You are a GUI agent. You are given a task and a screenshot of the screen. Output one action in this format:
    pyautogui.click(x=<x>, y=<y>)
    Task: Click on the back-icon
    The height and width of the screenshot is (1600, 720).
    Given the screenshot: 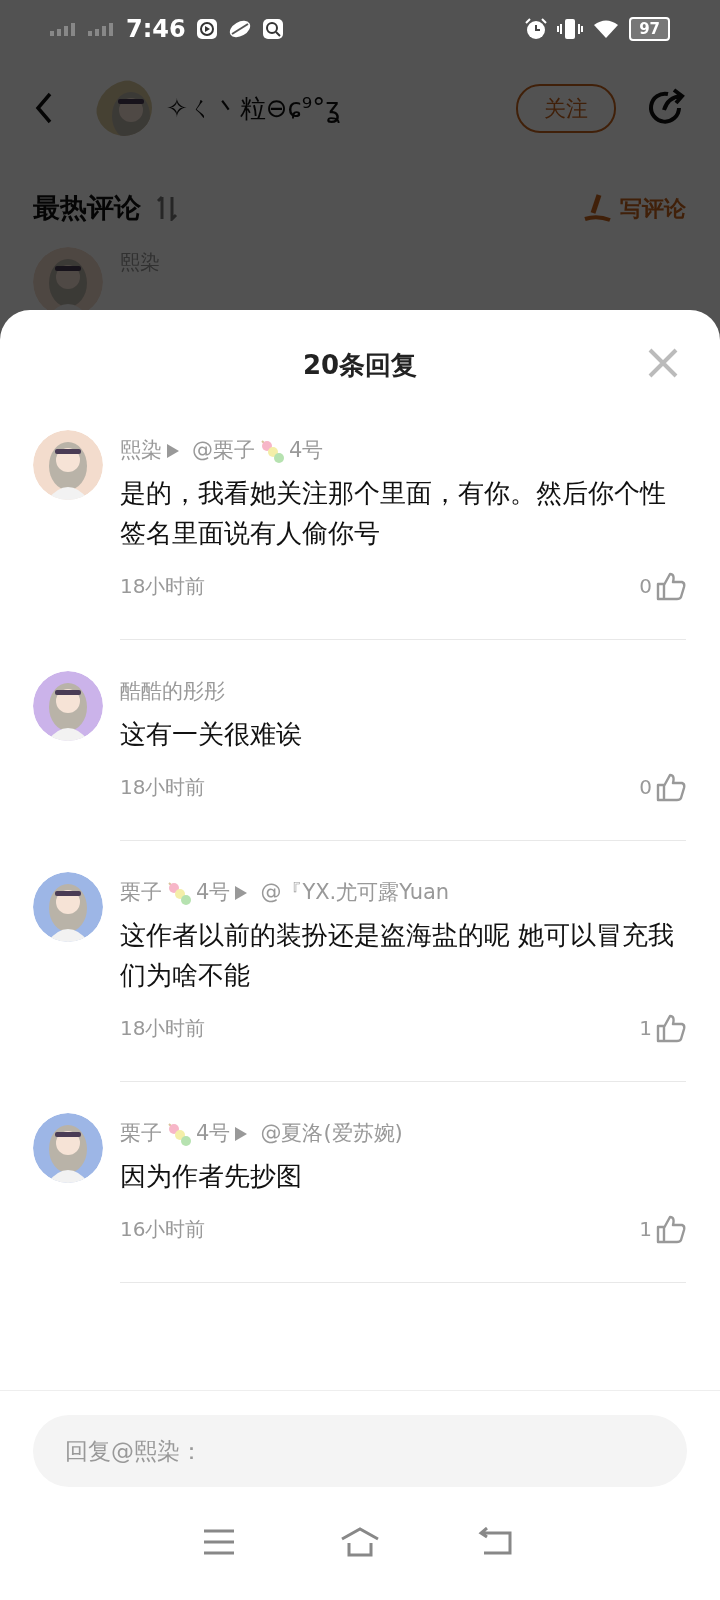 What is the action you would take?
    pyautogui.click(x=44, y=108)
    